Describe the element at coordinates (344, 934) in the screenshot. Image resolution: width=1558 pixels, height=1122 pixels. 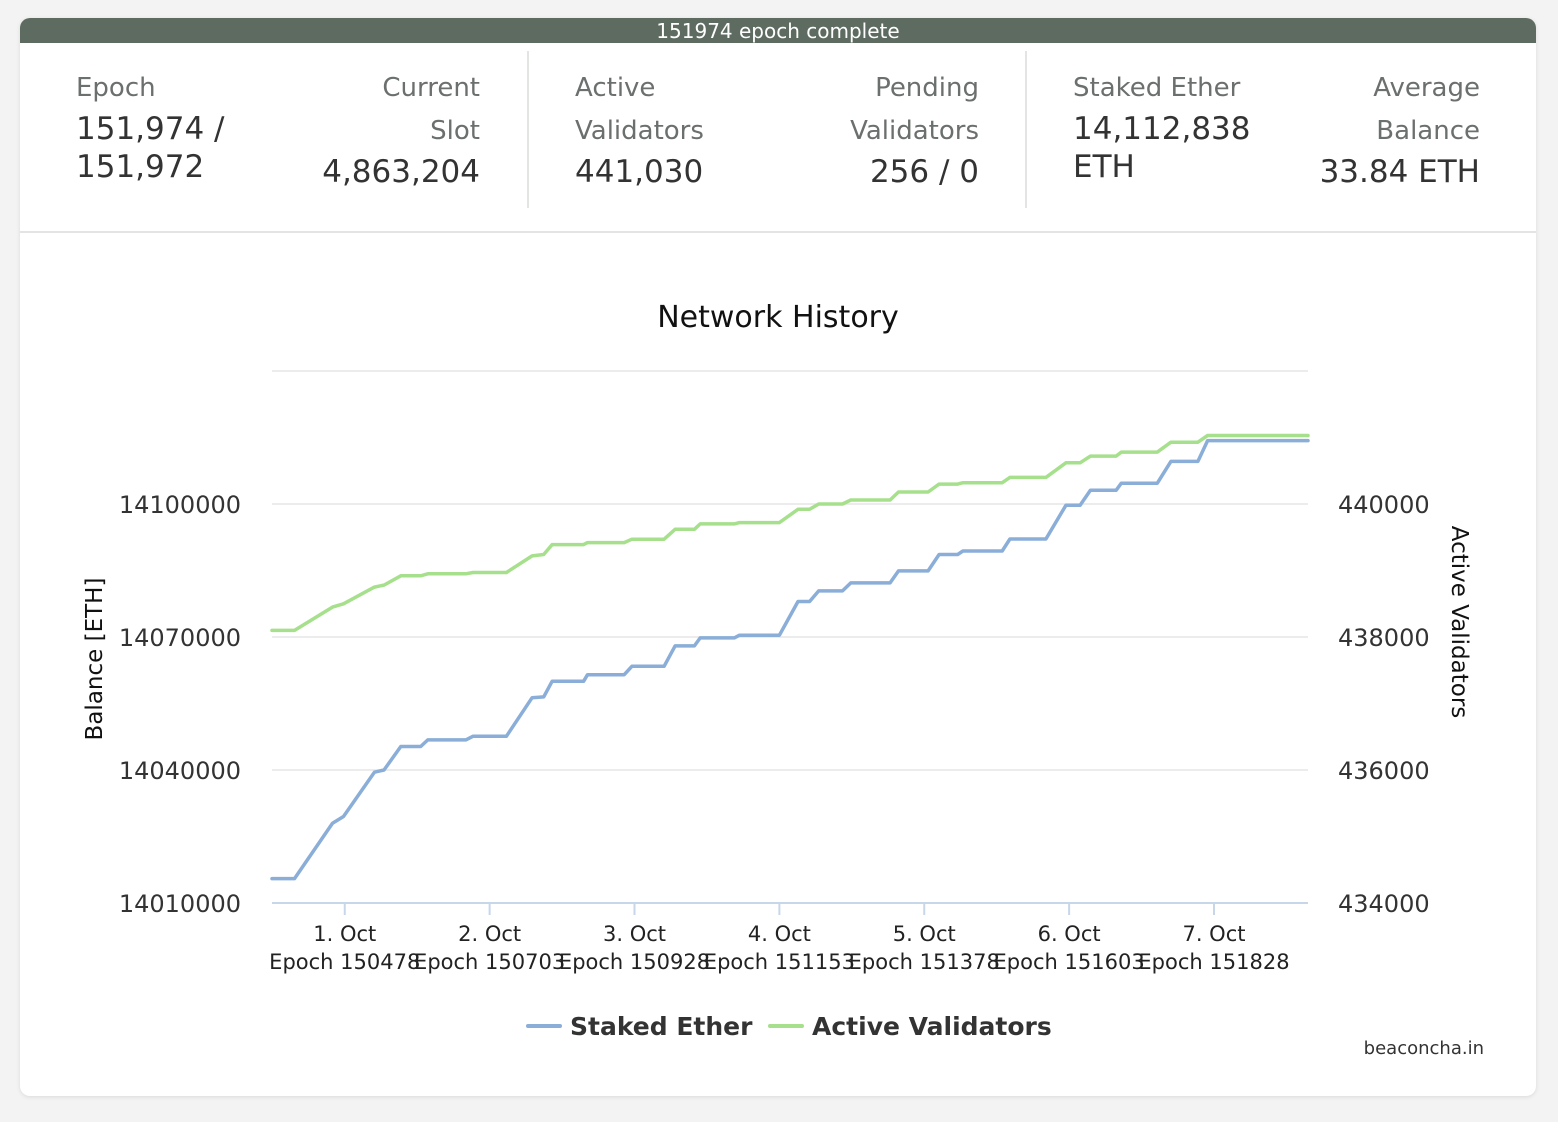
I see `x-tick-label: 1. Oct` at that location.